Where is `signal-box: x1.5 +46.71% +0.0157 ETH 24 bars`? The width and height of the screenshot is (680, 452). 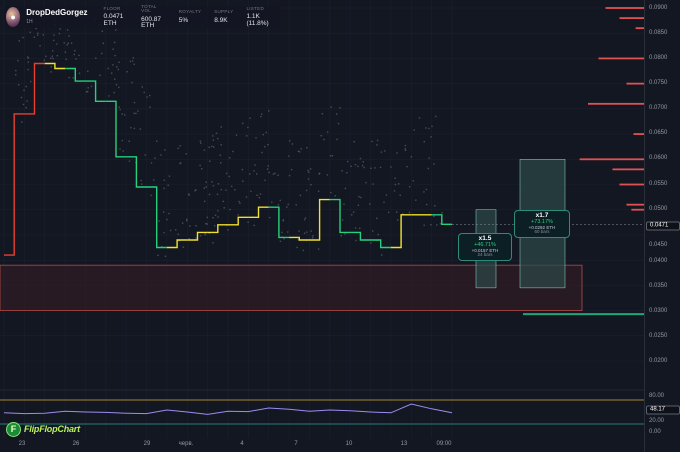 signal-box: x1.5 +46.71% +0.0157 ETH 24 bars is located at coordinates (485, 247).